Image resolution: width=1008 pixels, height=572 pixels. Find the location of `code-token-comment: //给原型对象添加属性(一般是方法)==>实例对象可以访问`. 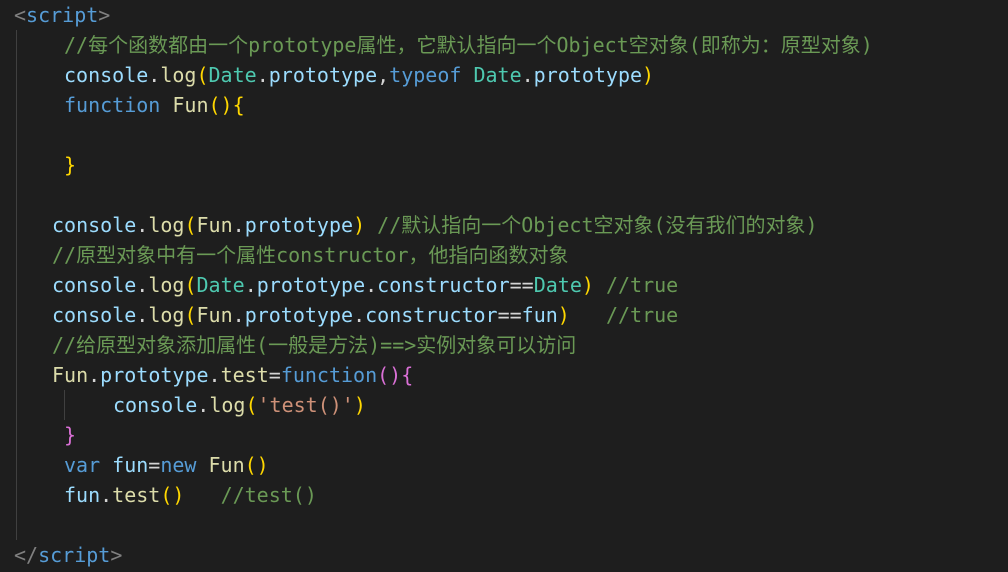

code-token-comment: //给原型对象添加属性(一般是方法)==>实例对象可以访问 is located at coordinates (314, 345).